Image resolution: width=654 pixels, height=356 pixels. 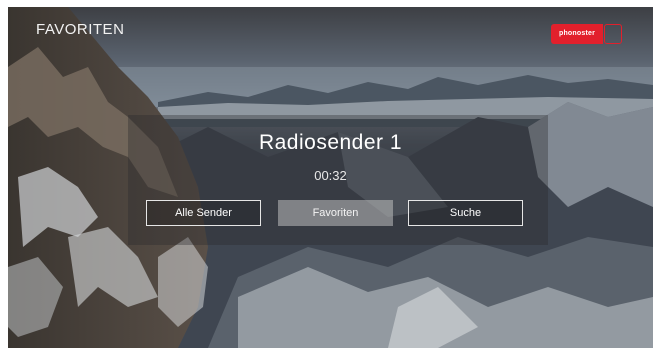 What do you see at coordinates (203, 213) in the screenshot?
I see `all-stations-button: Alle Sender` at bounding box center [203, 213].